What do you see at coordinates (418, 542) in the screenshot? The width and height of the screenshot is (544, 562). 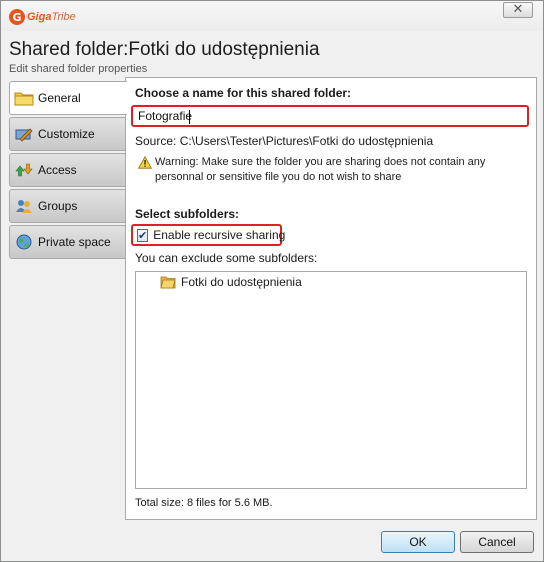 I see `ok-button: OK` at bounding box center [418, 542].